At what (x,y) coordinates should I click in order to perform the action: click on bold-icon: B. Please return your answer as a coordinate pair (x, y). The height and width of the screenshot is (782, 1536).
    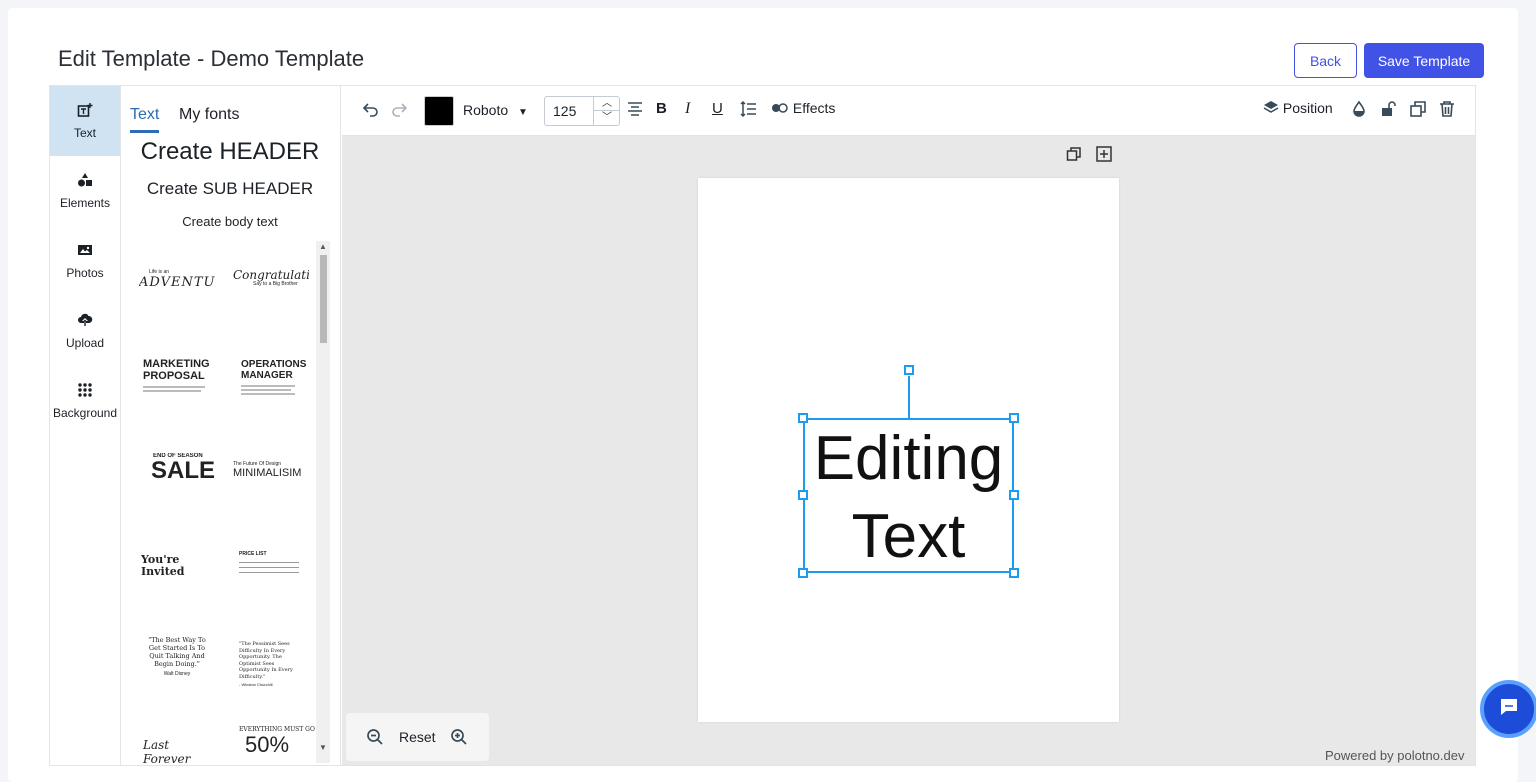
    Looking at the image, I should click on (661, 108).